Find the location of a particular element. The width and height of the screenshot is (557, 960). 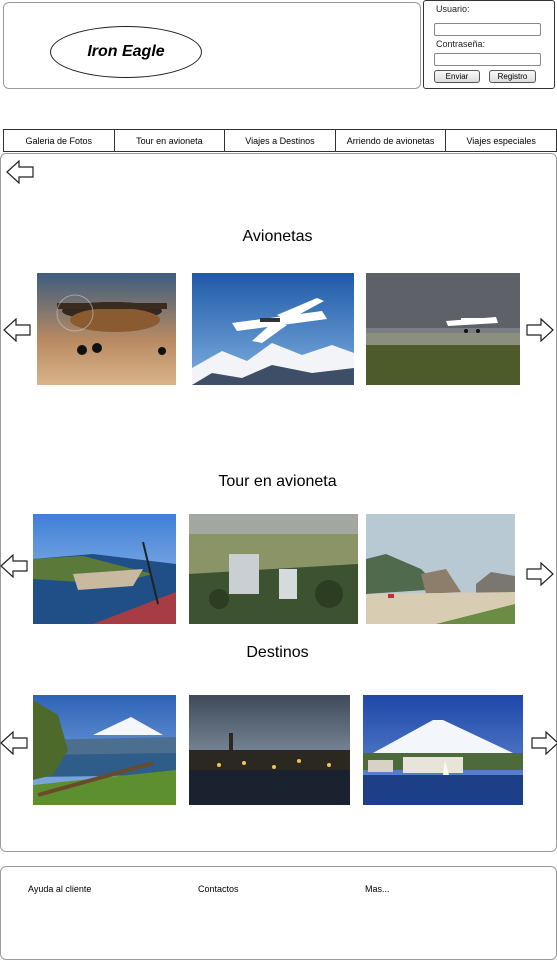

footer-link-contactos: Contactos is located at coordinates (218, 889).